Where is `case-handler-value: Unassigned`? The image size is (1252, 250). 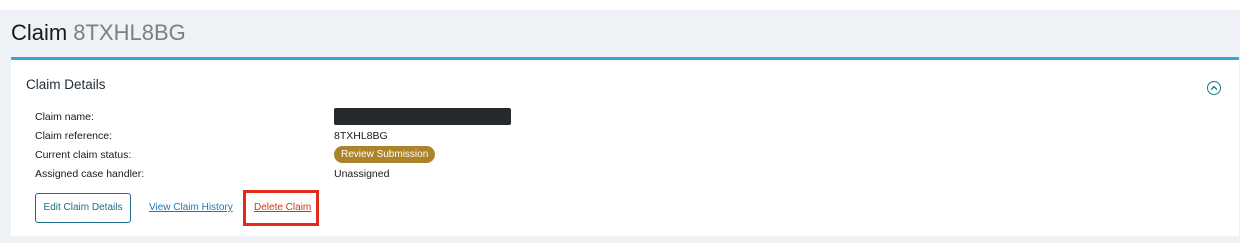
case-handler-value: Unassigned is located at coordinates (362, 174).